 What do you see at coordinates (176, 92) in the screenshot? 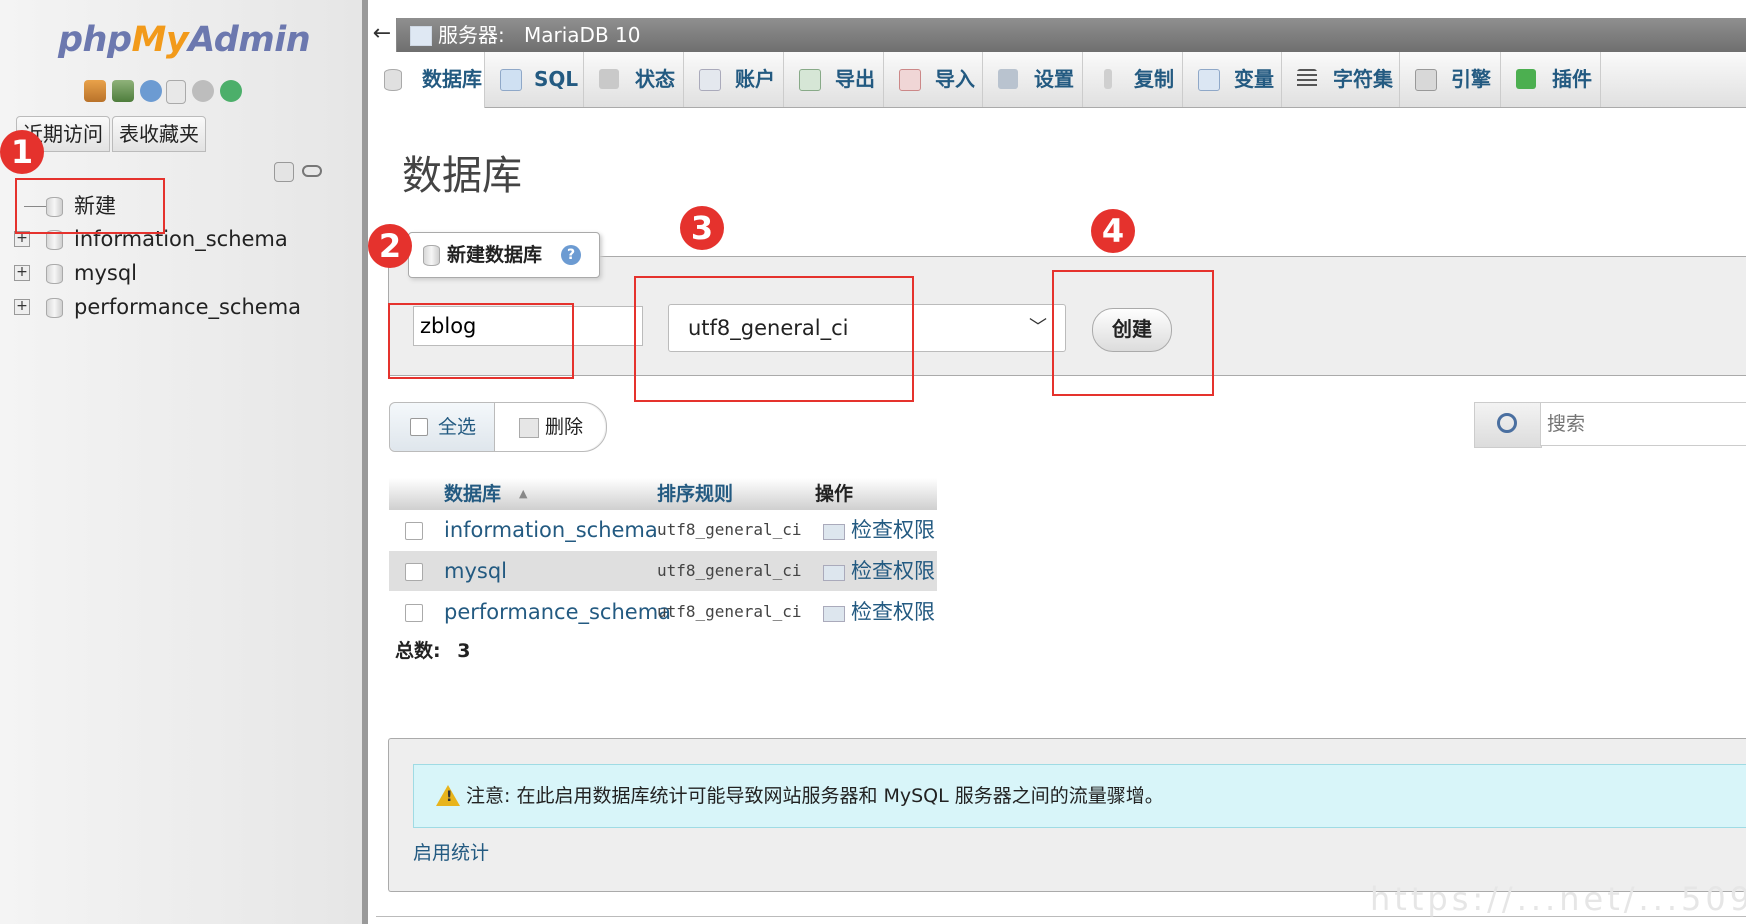
I see `docs-icon` at bounding box center [176, 92].